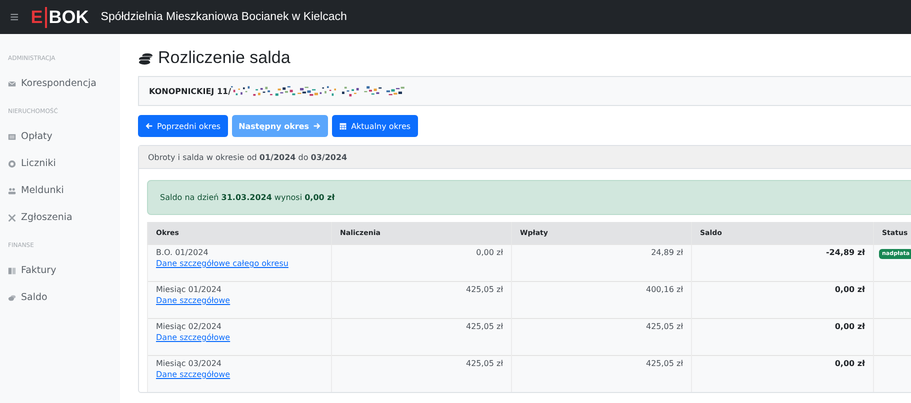 This screenshot has height=403, width=911. I want to click on envelope-icon, so click(12, 84).